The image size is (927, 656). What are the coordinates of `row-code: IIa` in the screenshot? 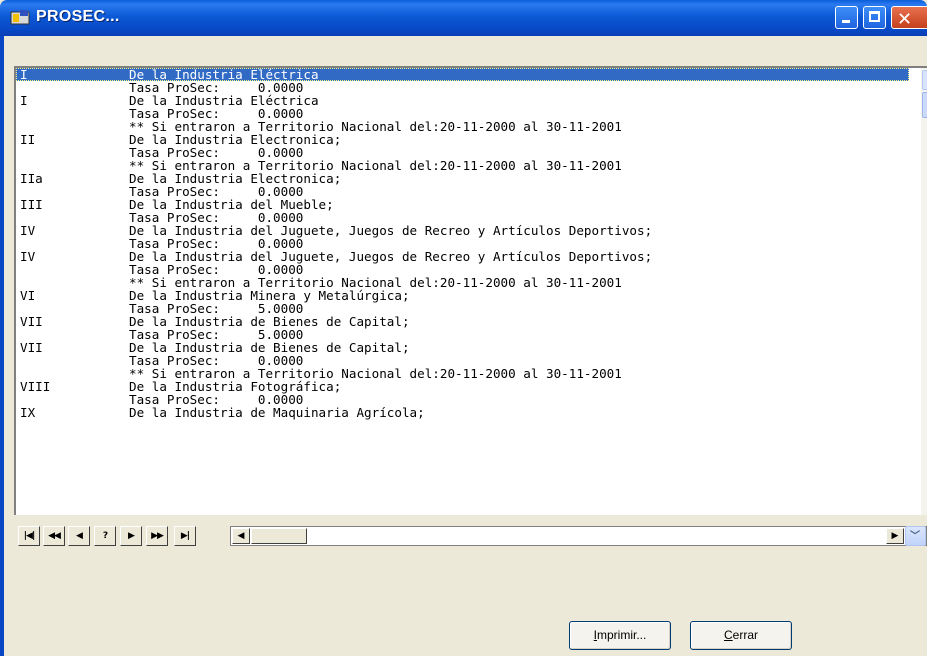 It's located at (31, 178).